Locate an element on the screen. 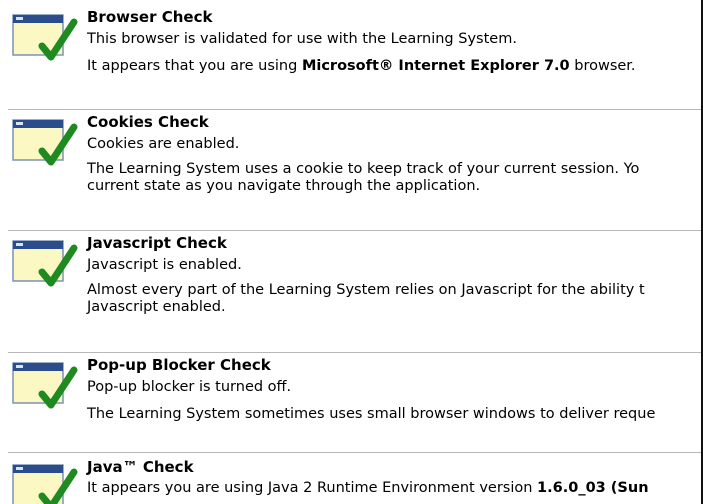 This screenshot has width=703, height=504. browser-name: Microsoft® Internet Explorer 7.0 is located at coordinates (435, 66).